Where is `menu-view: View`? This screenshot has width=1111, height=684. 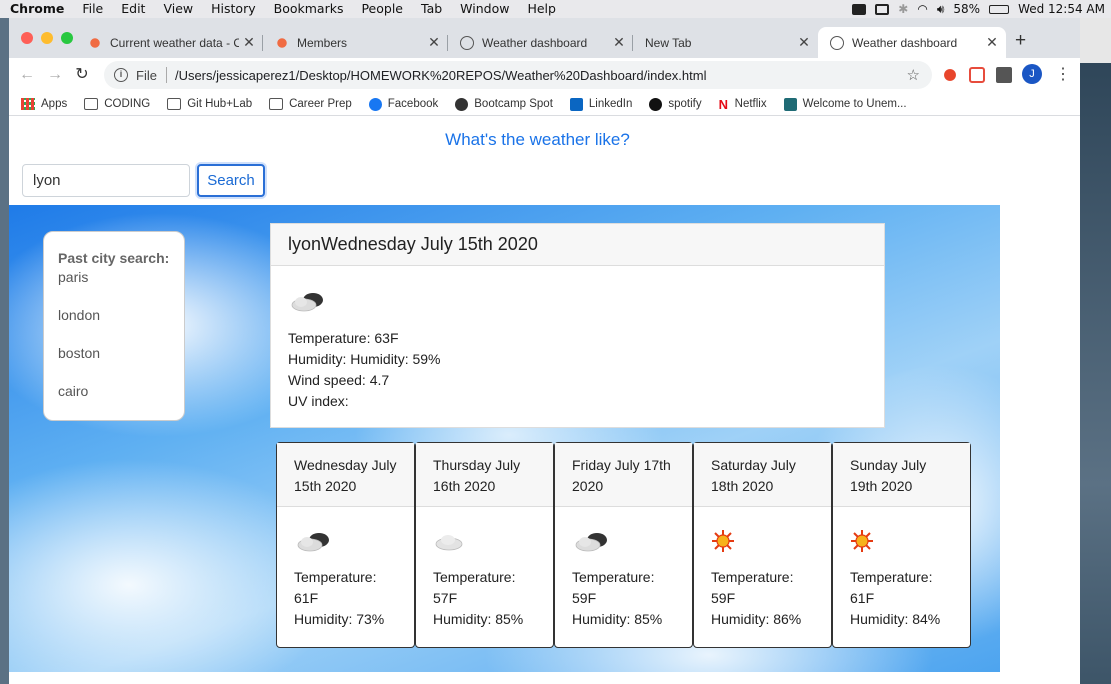 menu-view: View is located at coordinates (178, 9).